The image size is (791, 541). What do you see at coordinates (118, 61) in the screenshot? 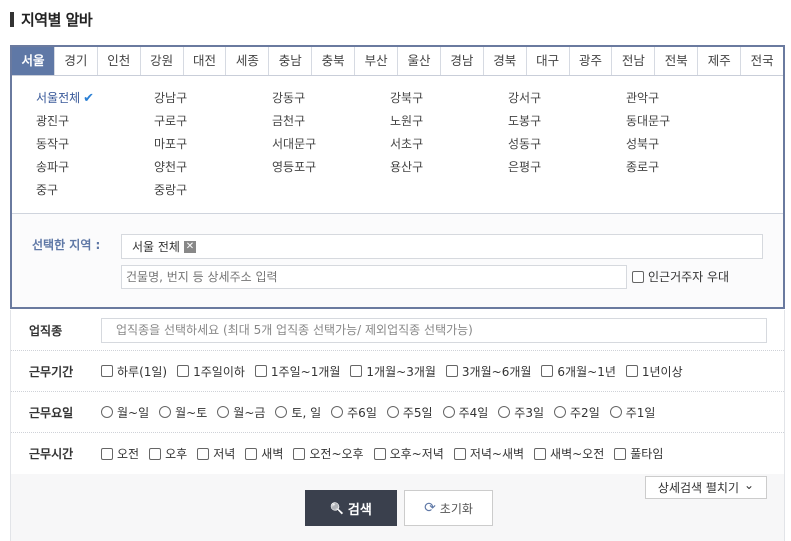
I see `tab-region: 인천` at bounding box center [118, 61].